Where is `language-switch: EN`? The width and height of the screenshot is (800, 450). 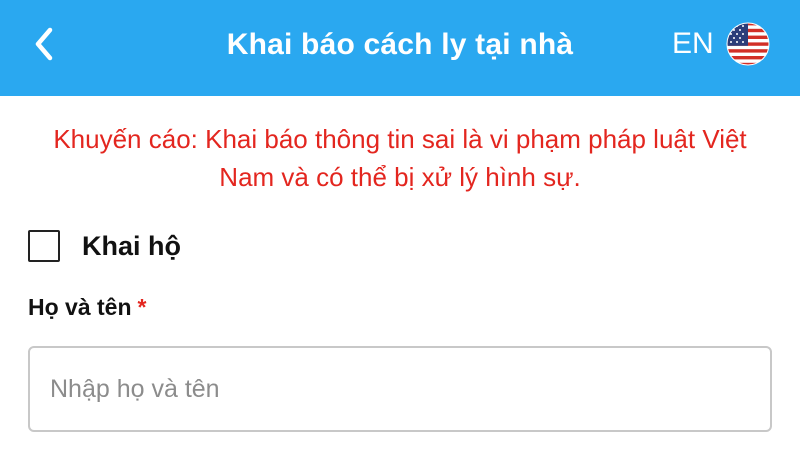
language-switch: EN is located at coordinates (721, 44).